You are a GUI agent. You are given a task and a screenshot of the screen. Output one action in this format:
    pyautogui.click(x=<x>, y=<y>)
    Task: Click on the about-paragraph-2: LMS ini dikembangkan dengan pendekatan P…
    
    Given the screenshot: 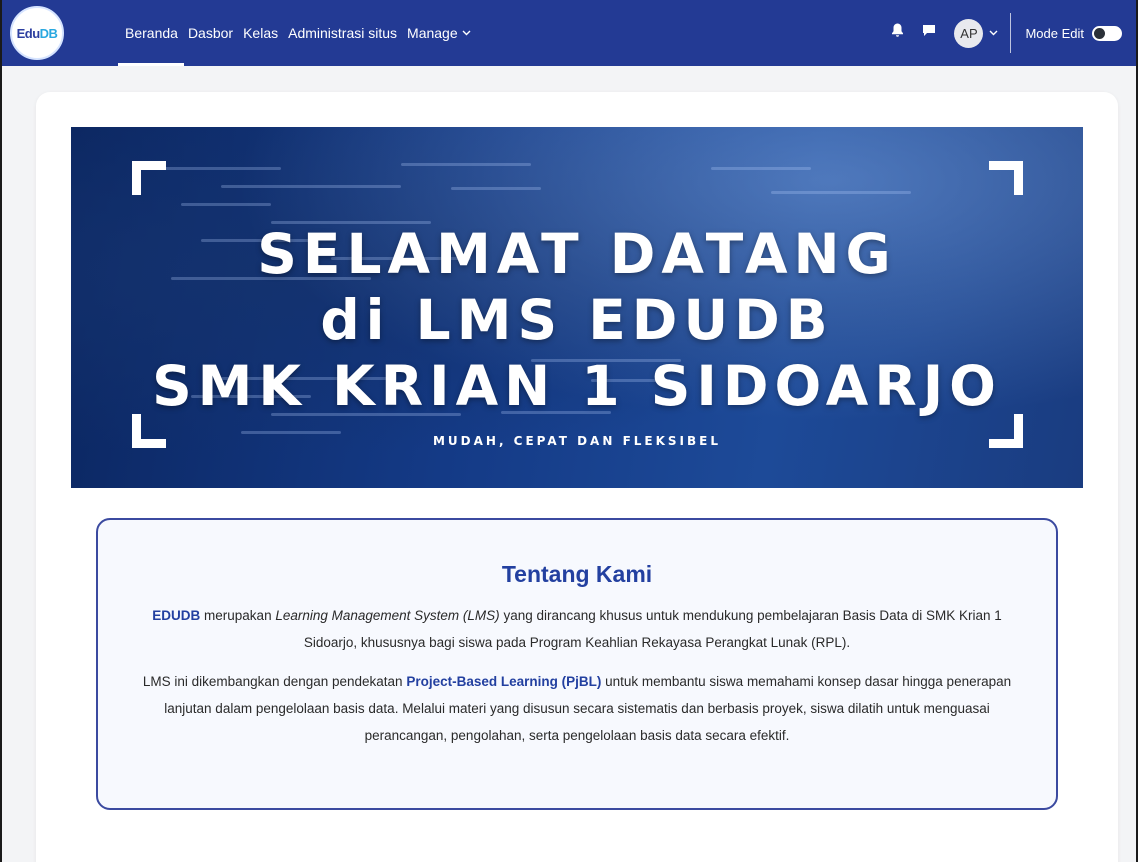 What is the action you would take?
    pyautogui.click(x=577, y=708)
    